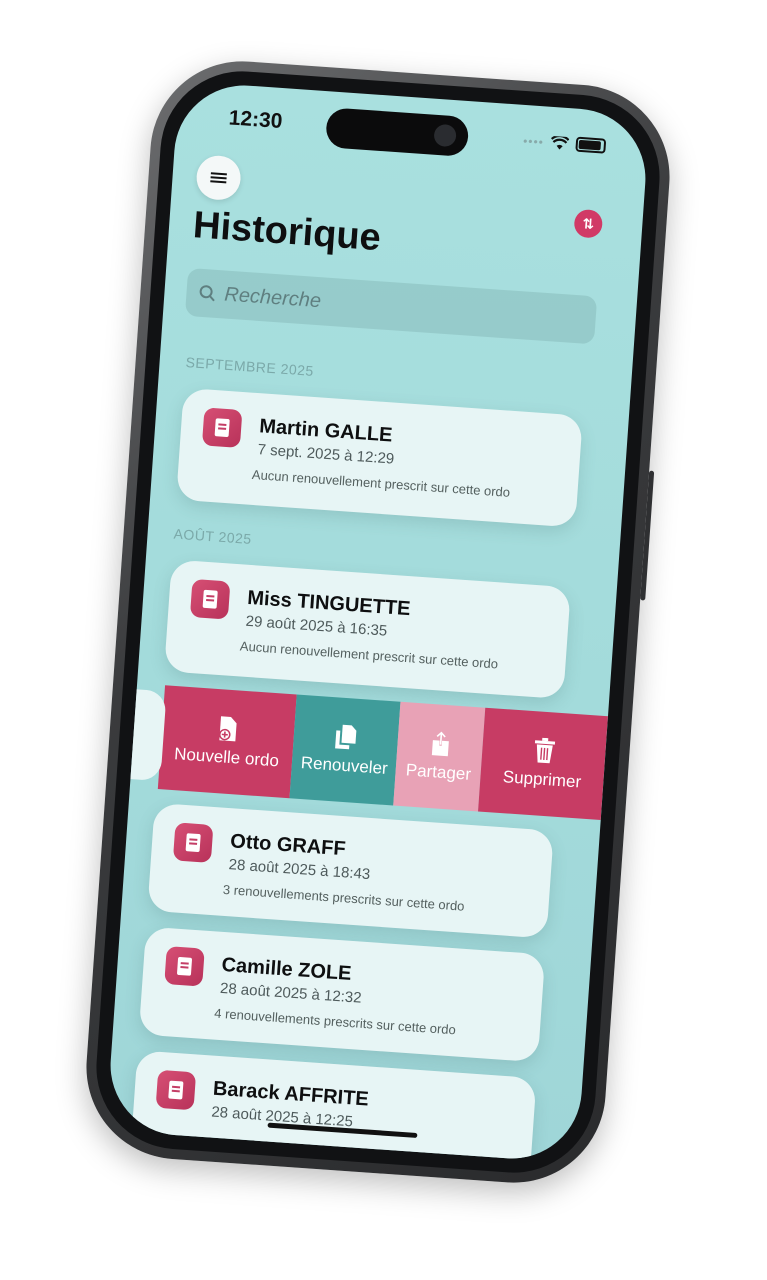  Describe the element at coordinates (438, 772) in the screenshot. I see `action-label: Partager` at that location.